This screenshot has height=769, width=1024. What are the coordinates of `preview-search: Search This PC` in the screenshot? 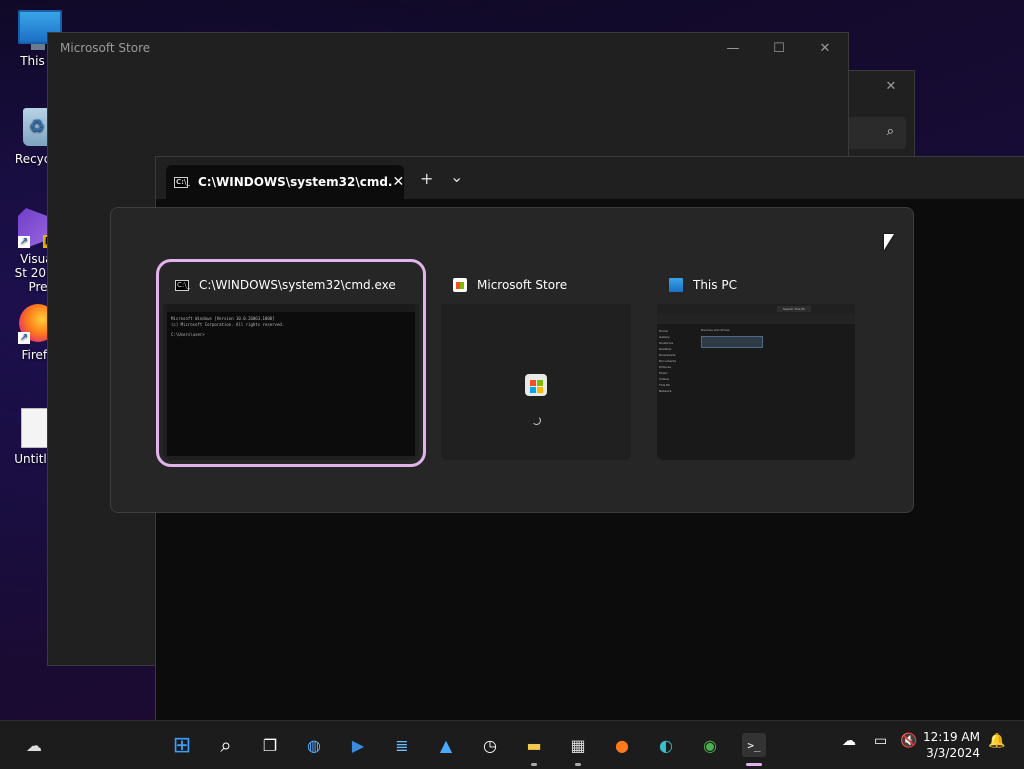 It's located at (794, 309).